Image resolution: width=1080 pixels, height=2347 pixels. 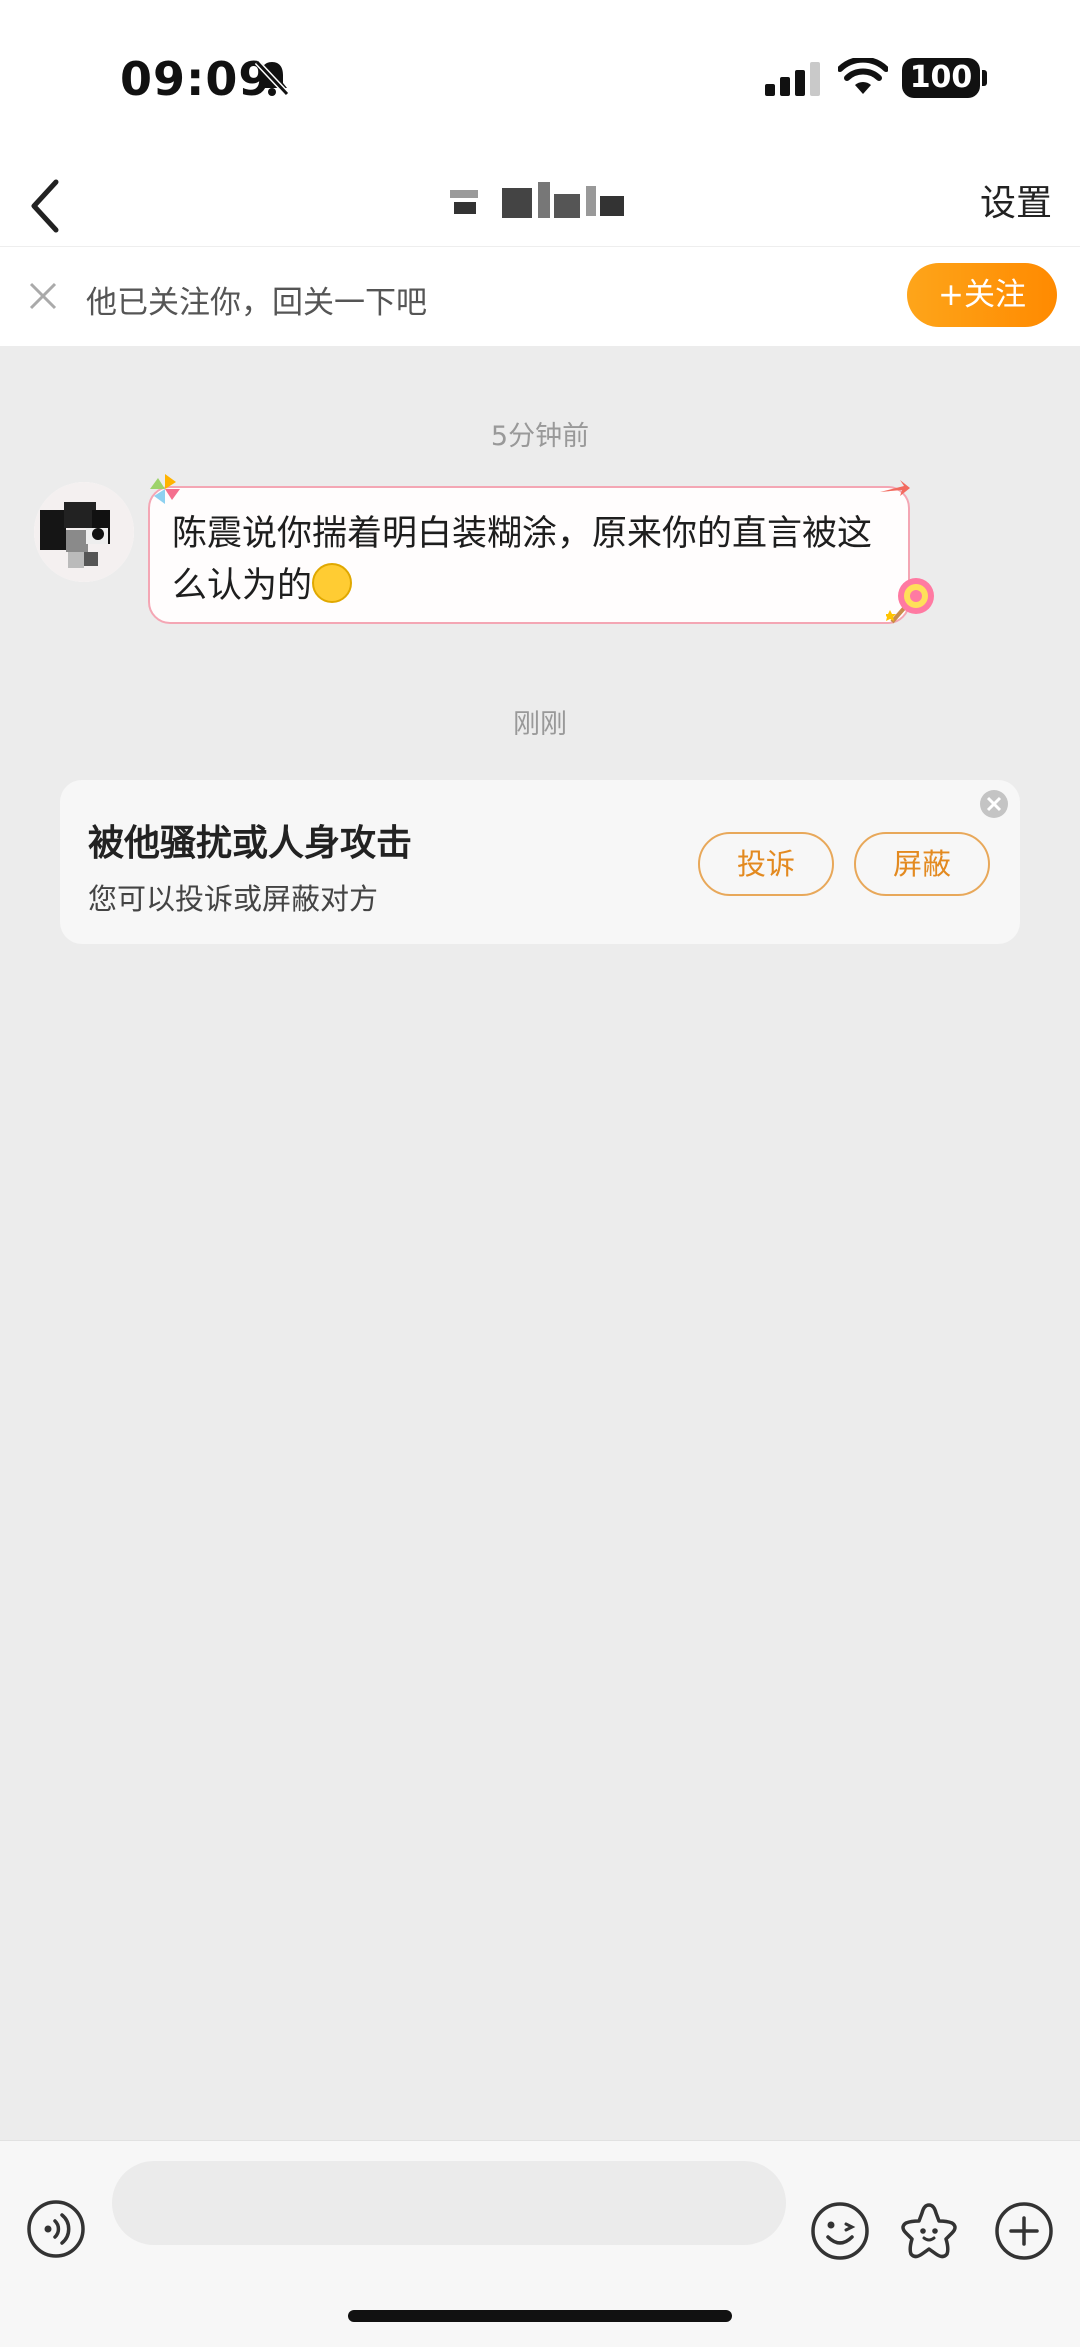 What do you see at coordinates (449, 2203) in the screenshot?
I see `message-input` at bounding box center [449, 2203].